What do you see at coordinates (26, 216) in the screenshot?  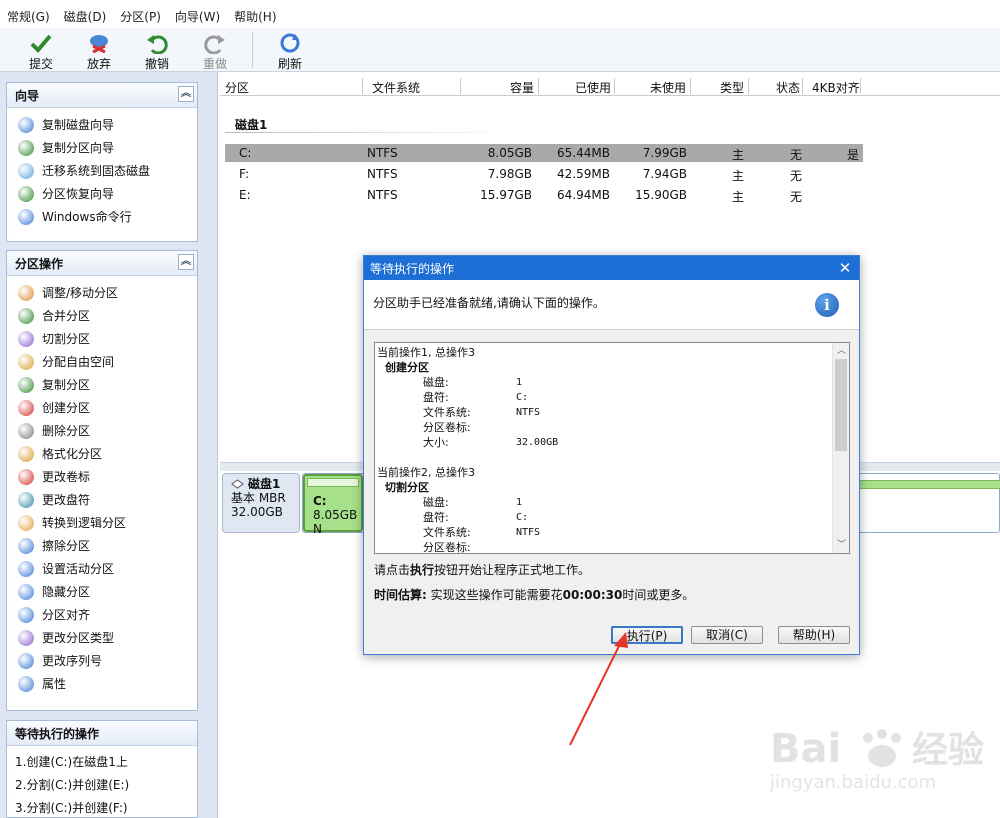 I see `command-line-icon` at bounding box center [26, 216].